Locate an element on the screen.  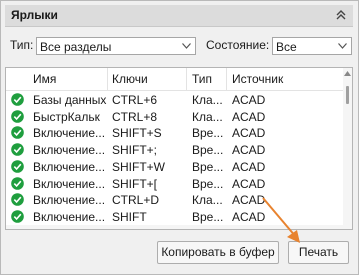
print-button: Печать is located at coordinates (318, 252).